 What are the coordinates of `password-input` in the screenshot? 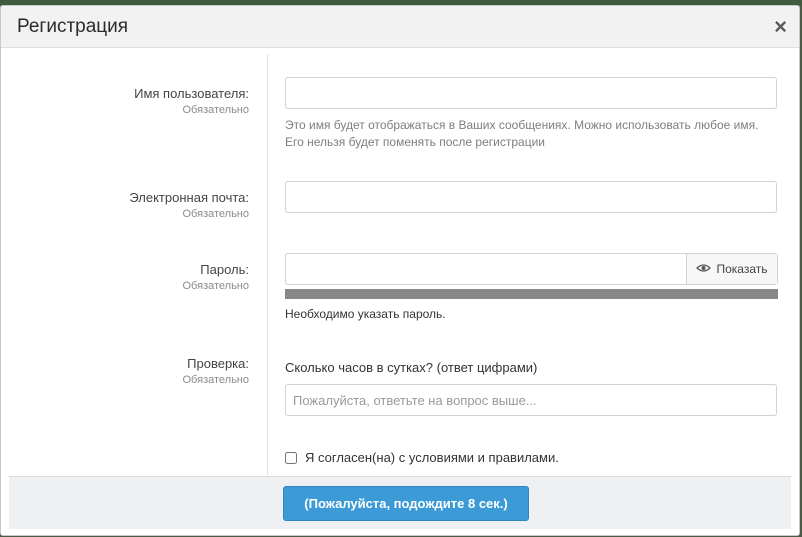 It's located at (486, 269).